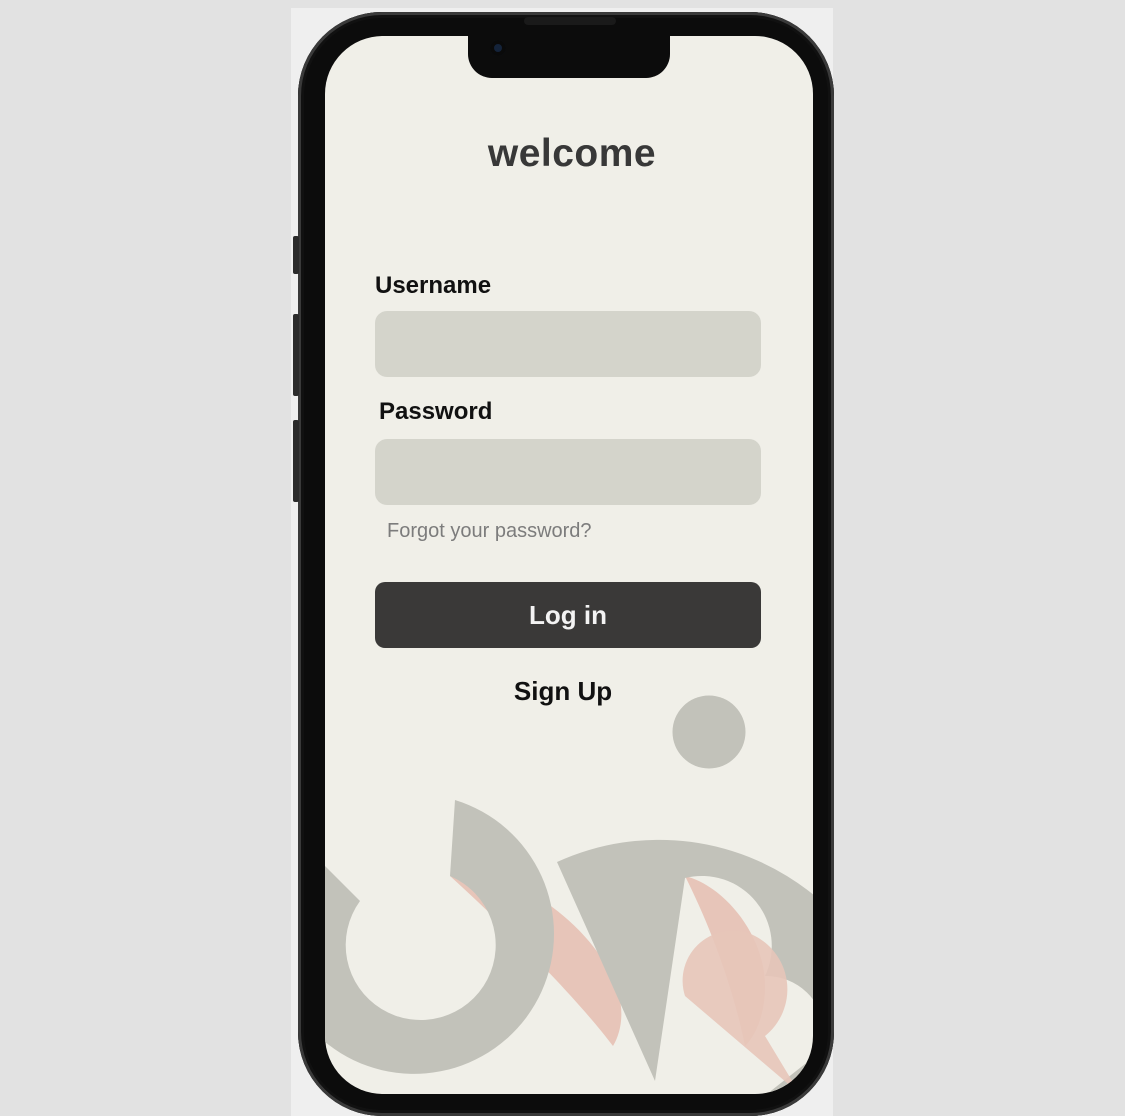 The height and width of the screenshot is (1116, 1125). What do you see at coordinates (570, 21) in the screenshot?
I see `speaker-grille` at bounding box center [570, 21].